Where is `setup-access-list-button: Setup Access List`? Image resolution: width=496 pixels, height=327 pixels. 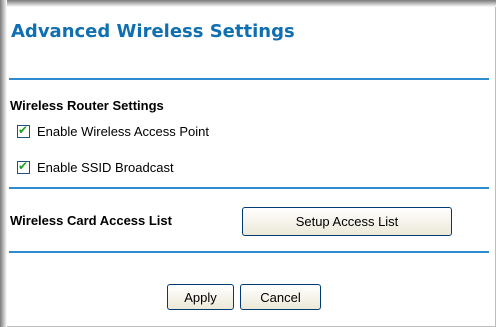 setup-access-list-button: Setup Access List is located at coordinates (347, 221).